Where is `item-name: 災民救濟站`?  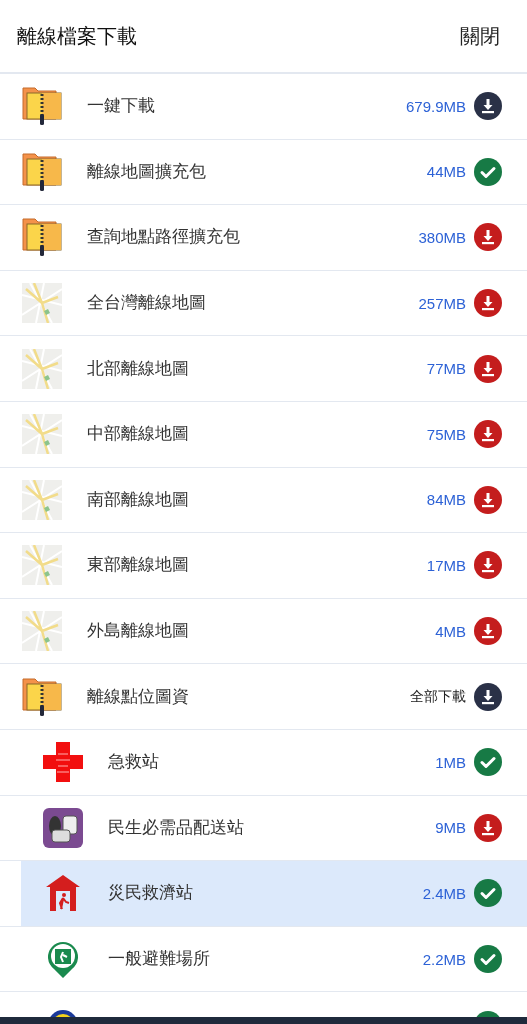
item-name: 災民救濟站 is located at coordinates (150, 893).